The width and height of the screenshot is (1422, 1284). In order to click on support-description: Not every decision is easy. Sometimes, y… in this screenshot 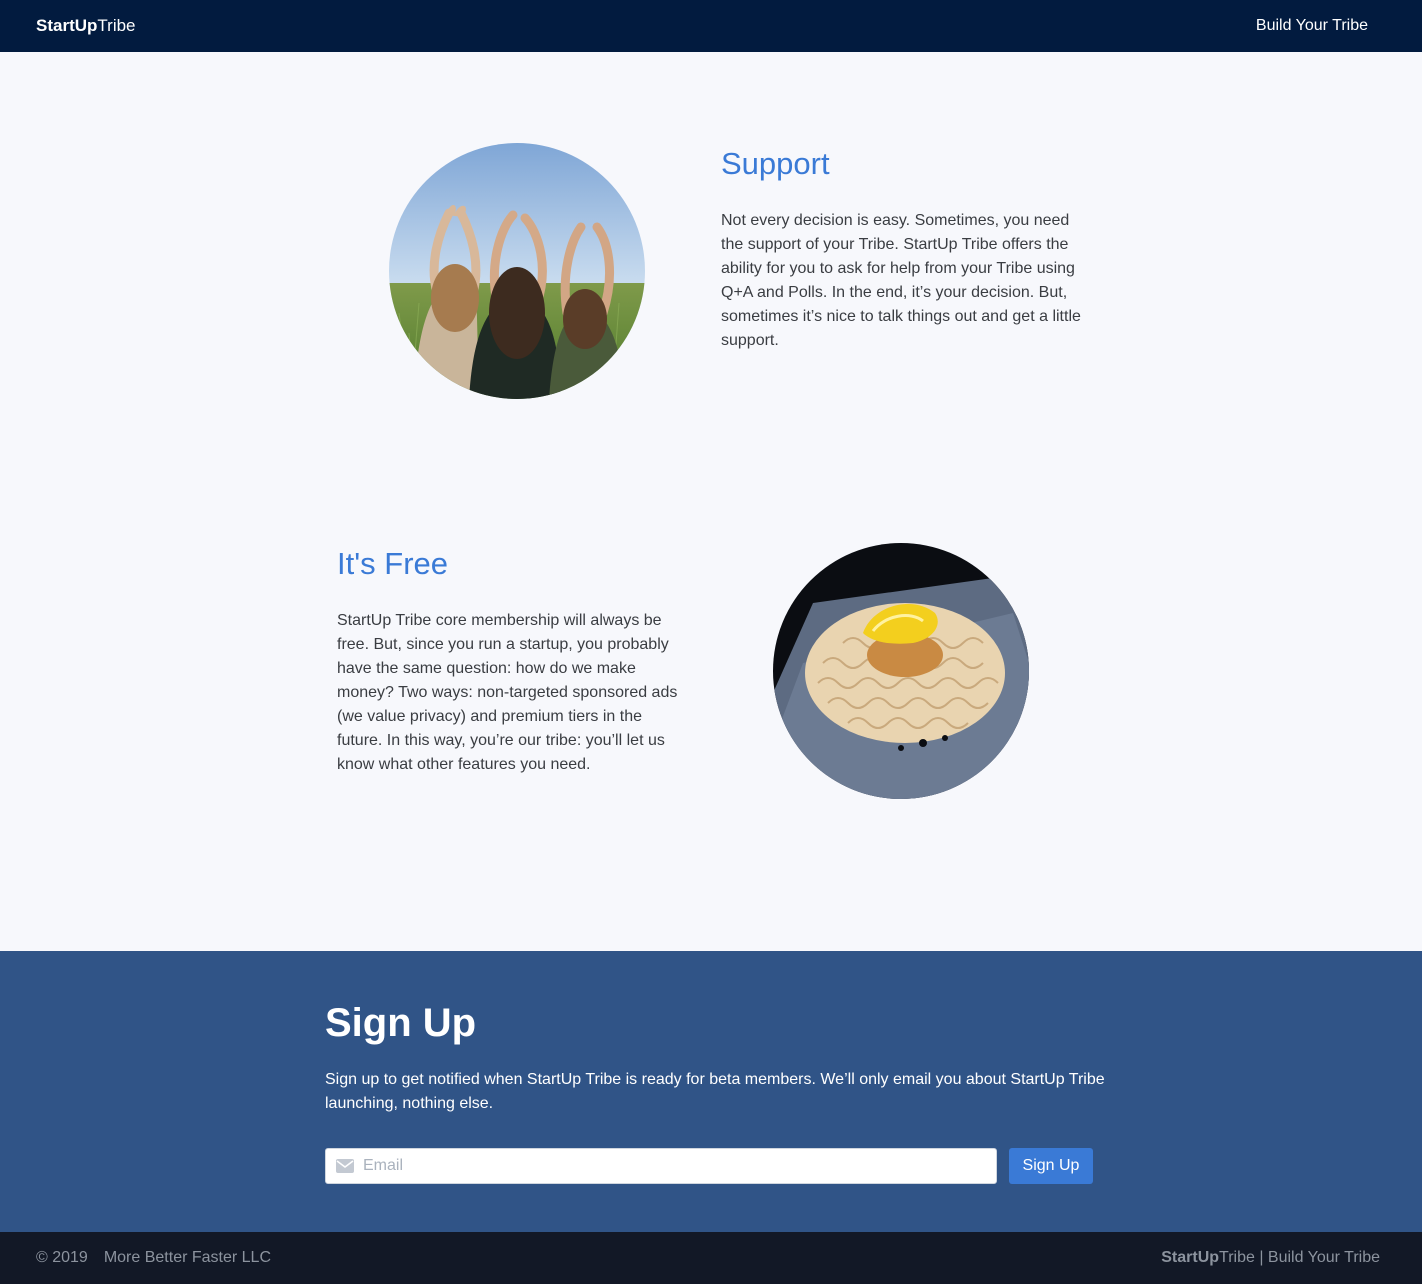, I will do `click(901, 280)`.